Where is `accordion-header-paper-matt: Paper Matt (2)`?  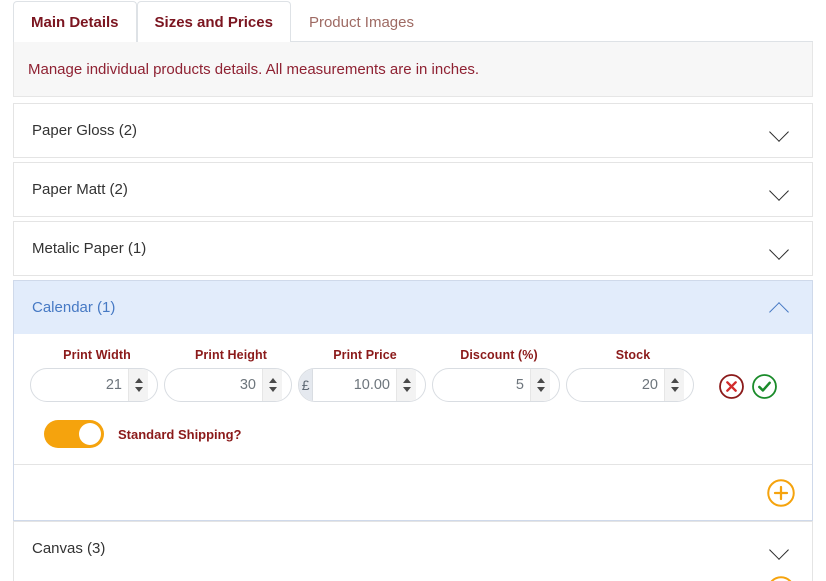 accordion-header-paper-matt: Paper Matt (2) is located at coordinates (413, 189).